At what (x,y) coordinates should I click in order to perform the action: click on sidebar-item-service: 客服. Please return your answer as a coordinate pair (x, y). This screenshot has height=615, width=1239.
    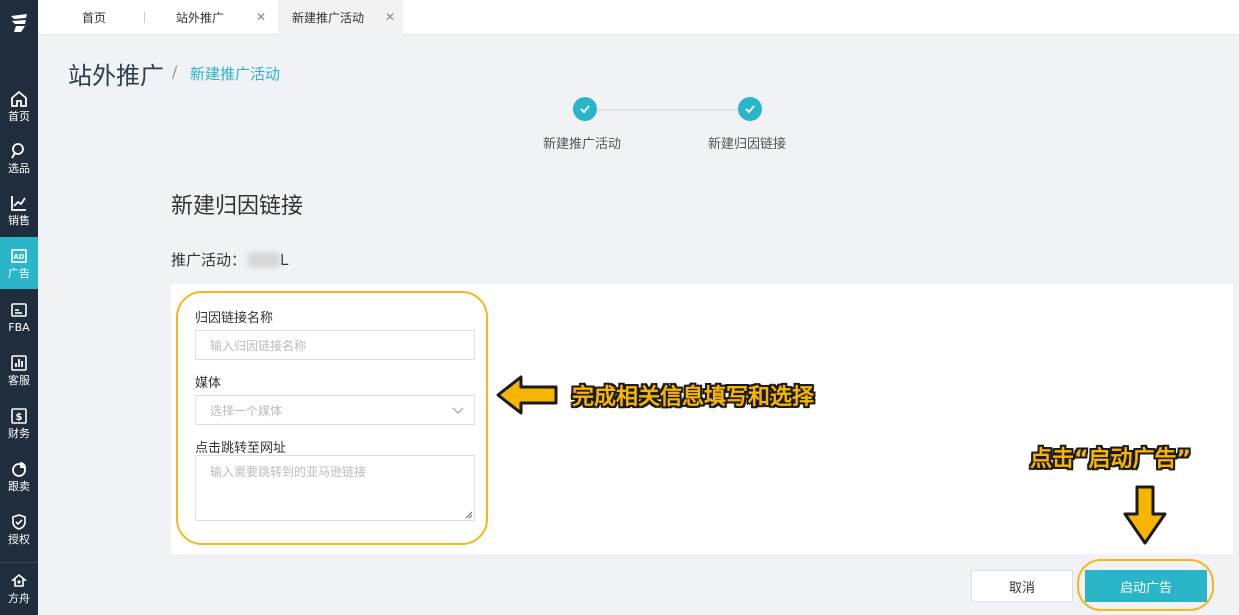
    Looking at the image, I should click on (19, 370).